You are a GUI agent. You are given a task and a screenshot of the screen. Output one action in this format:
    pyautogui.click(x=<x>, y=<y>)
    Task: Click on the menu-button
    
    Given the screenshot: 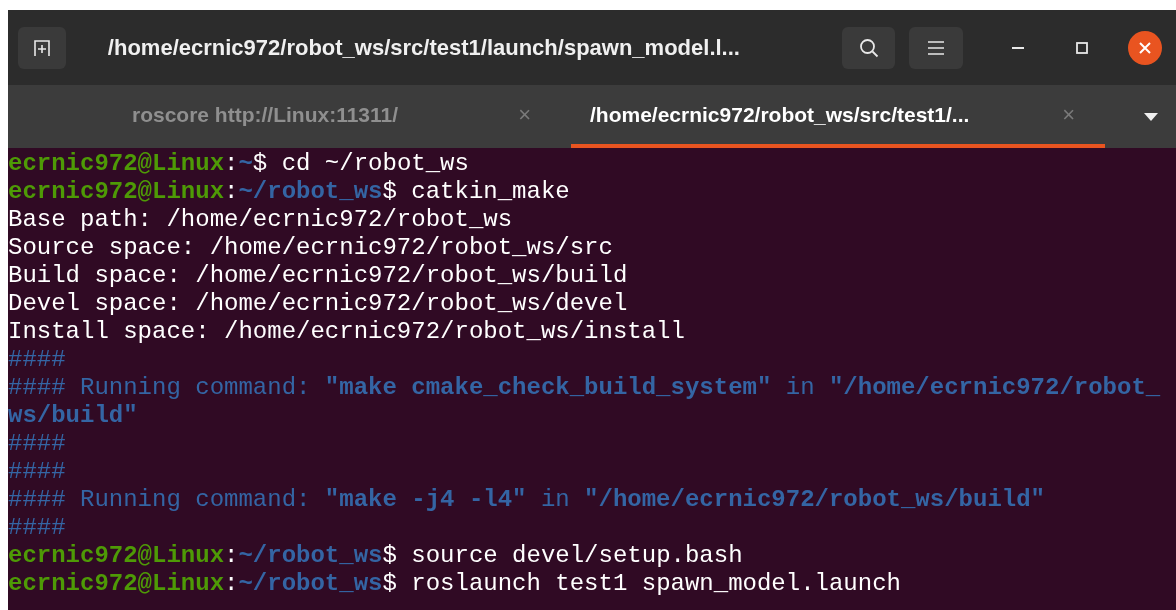 What is the action you would take?
    pyautogui.click(x=936, y=47)
    